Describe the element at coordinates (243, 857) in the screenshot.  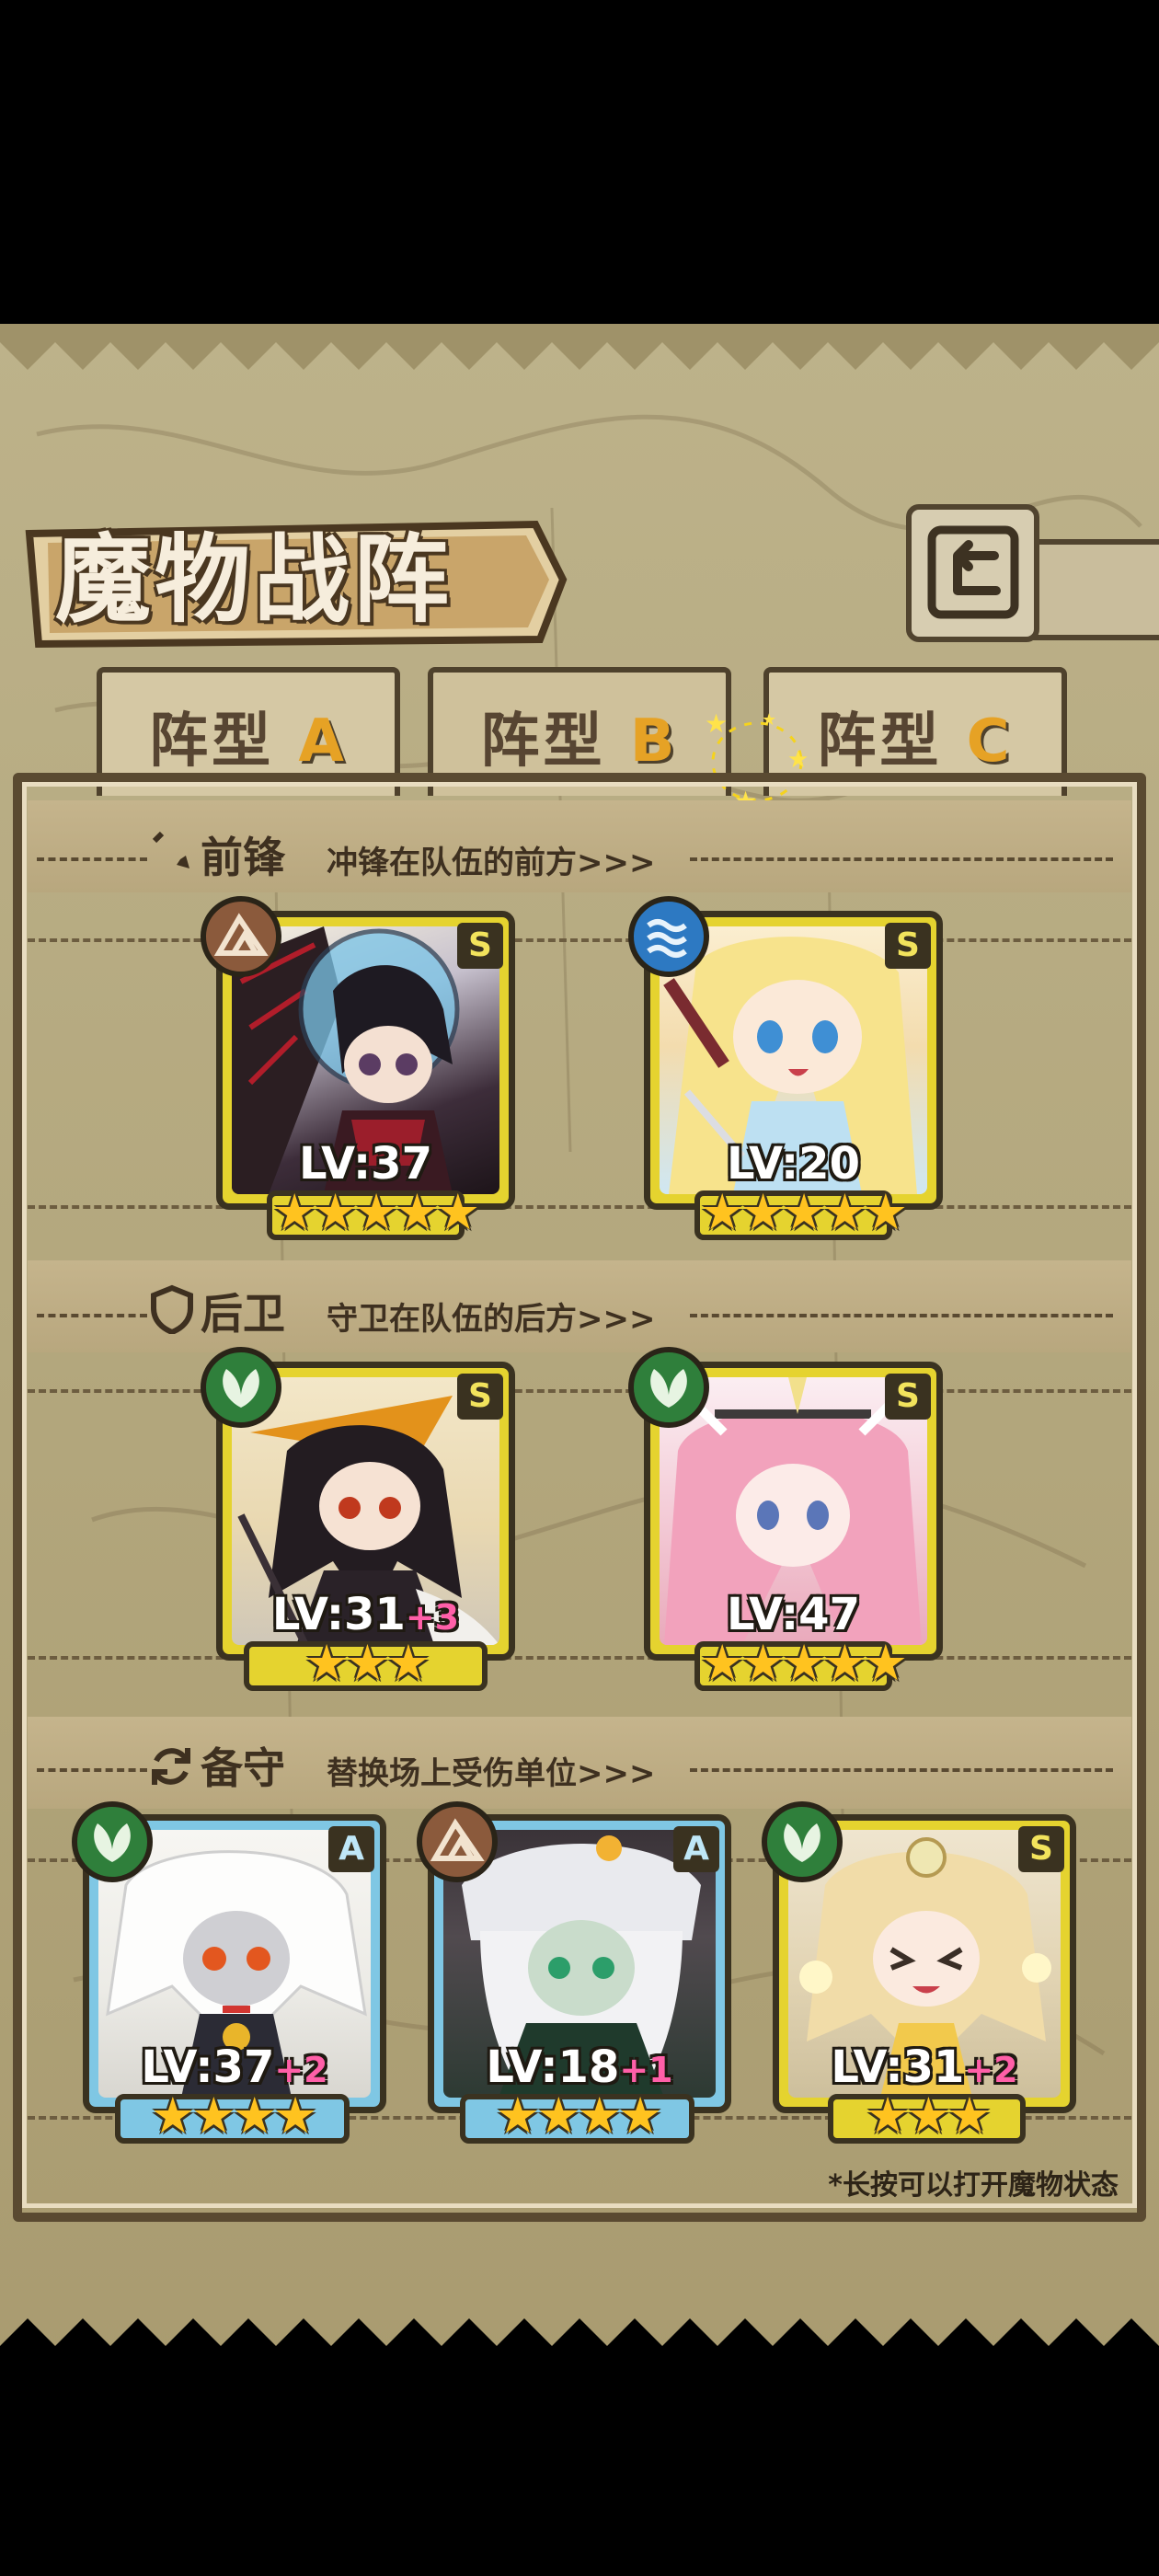
I see `section-front-title: 前锋` at that location.